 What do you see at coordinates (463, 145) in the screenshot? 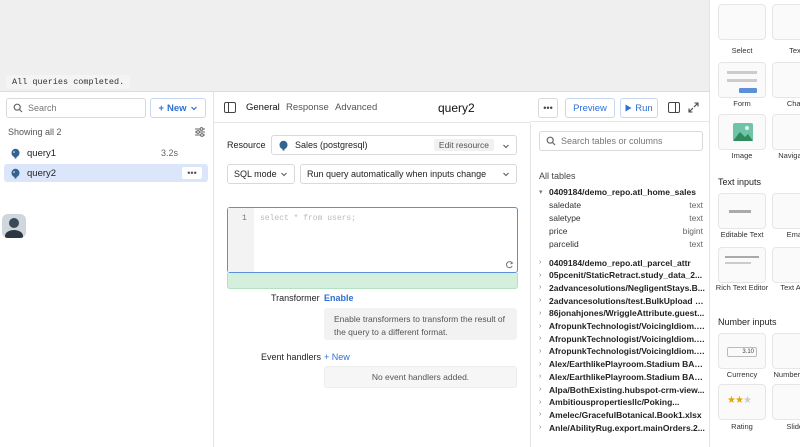
I see `edit-resource-button: Edit resource` at bounding box center [463, 145].